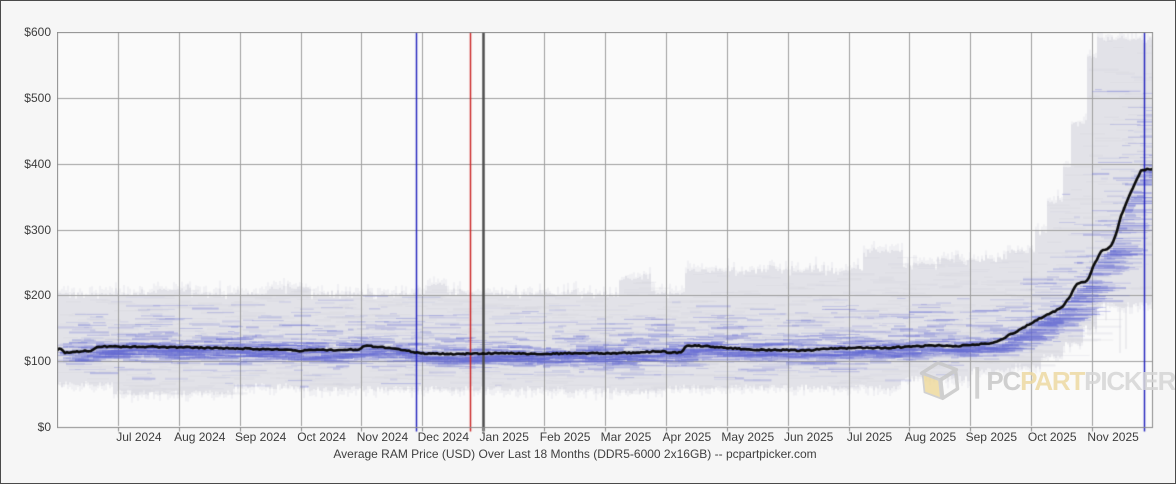 The width and height of the screenshot is (1176, 484). Describe the element at coordinates (1113, 437) in the screenshot. I see `x-axis-label: Nov 2025` at that location.